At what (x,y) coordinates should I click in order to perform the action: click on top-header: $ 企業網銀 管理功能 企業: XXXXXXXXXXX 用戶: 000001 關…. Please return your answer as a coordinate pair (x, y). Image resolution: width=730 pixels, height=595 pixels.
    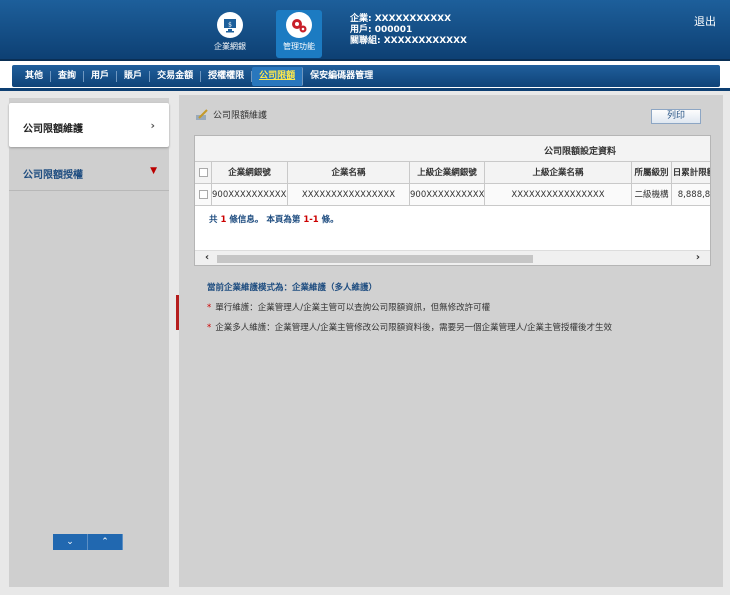
    Looking at the image, I should click on (365, 30).